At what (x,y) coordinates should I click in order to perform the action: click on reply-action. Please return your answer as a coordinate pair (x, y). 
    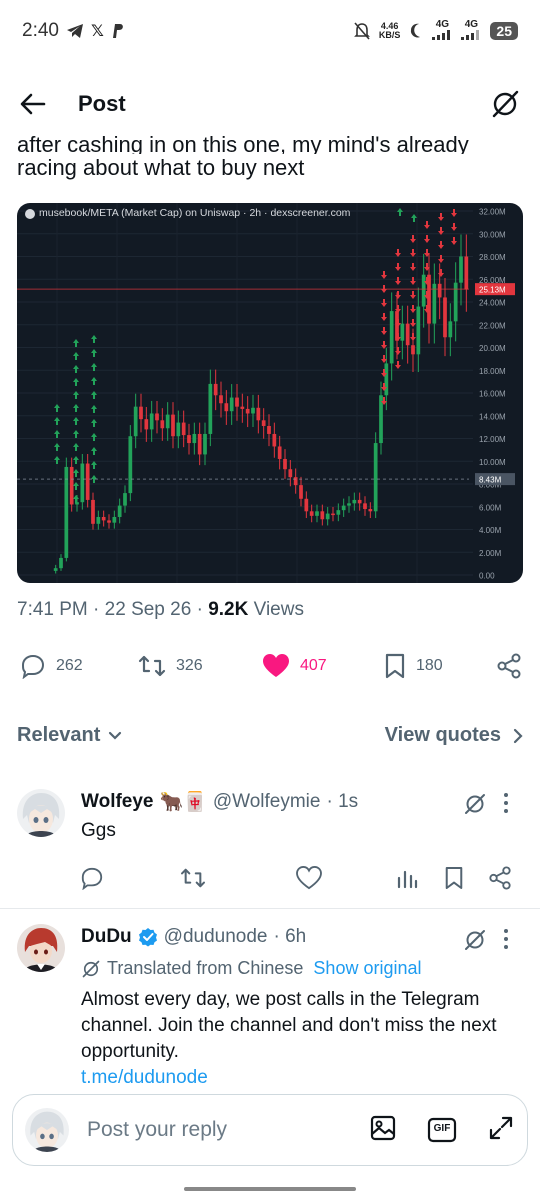
    Looking at the image, I should click on (130, 880).